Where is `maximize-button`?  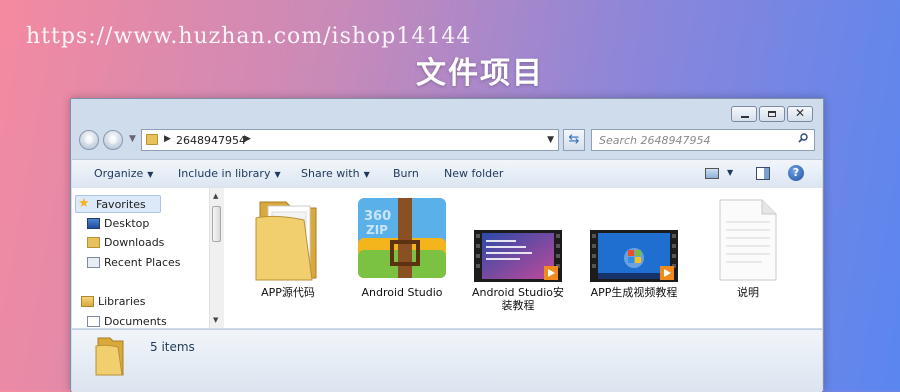 maximize-button is located at coordinates (772, 114).